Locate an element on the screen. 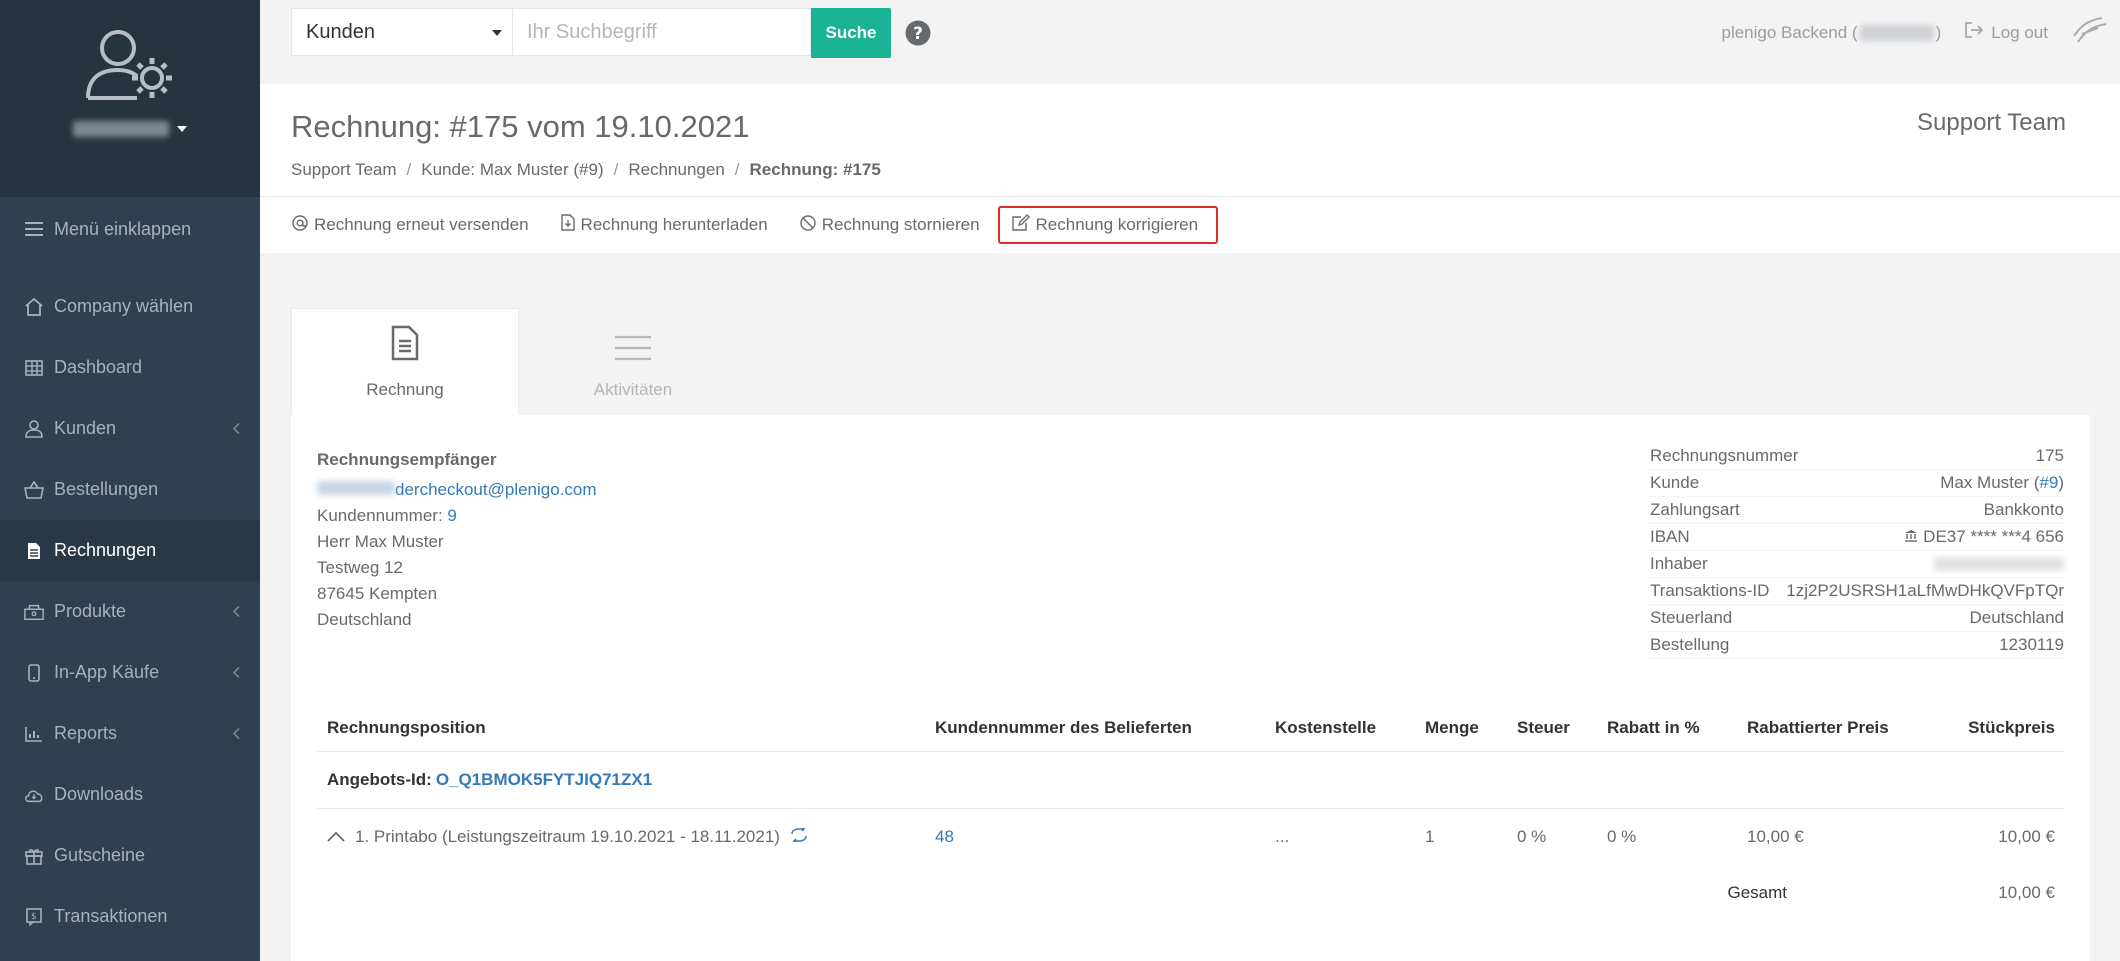 This screenshot has height=961, width=2120. search-placeholder: Ihr Suchbegriff is located at coordinates (592, 31).